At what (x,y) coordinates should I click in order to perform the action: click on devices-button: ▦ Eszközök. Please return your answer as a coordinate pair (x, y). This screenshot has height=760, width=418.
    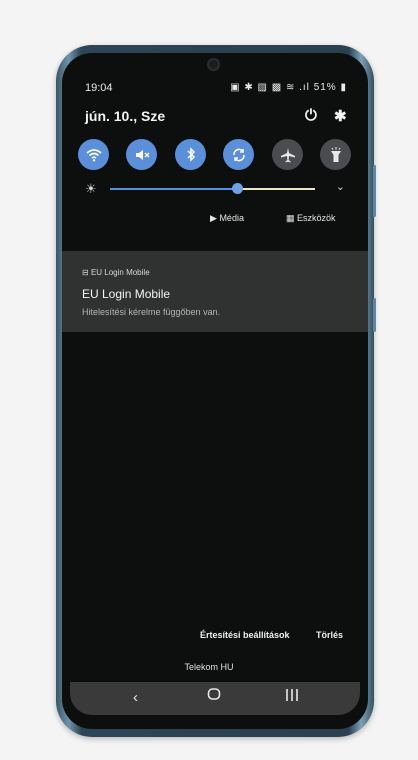
    Looking at the image, I should click on (311, 218).